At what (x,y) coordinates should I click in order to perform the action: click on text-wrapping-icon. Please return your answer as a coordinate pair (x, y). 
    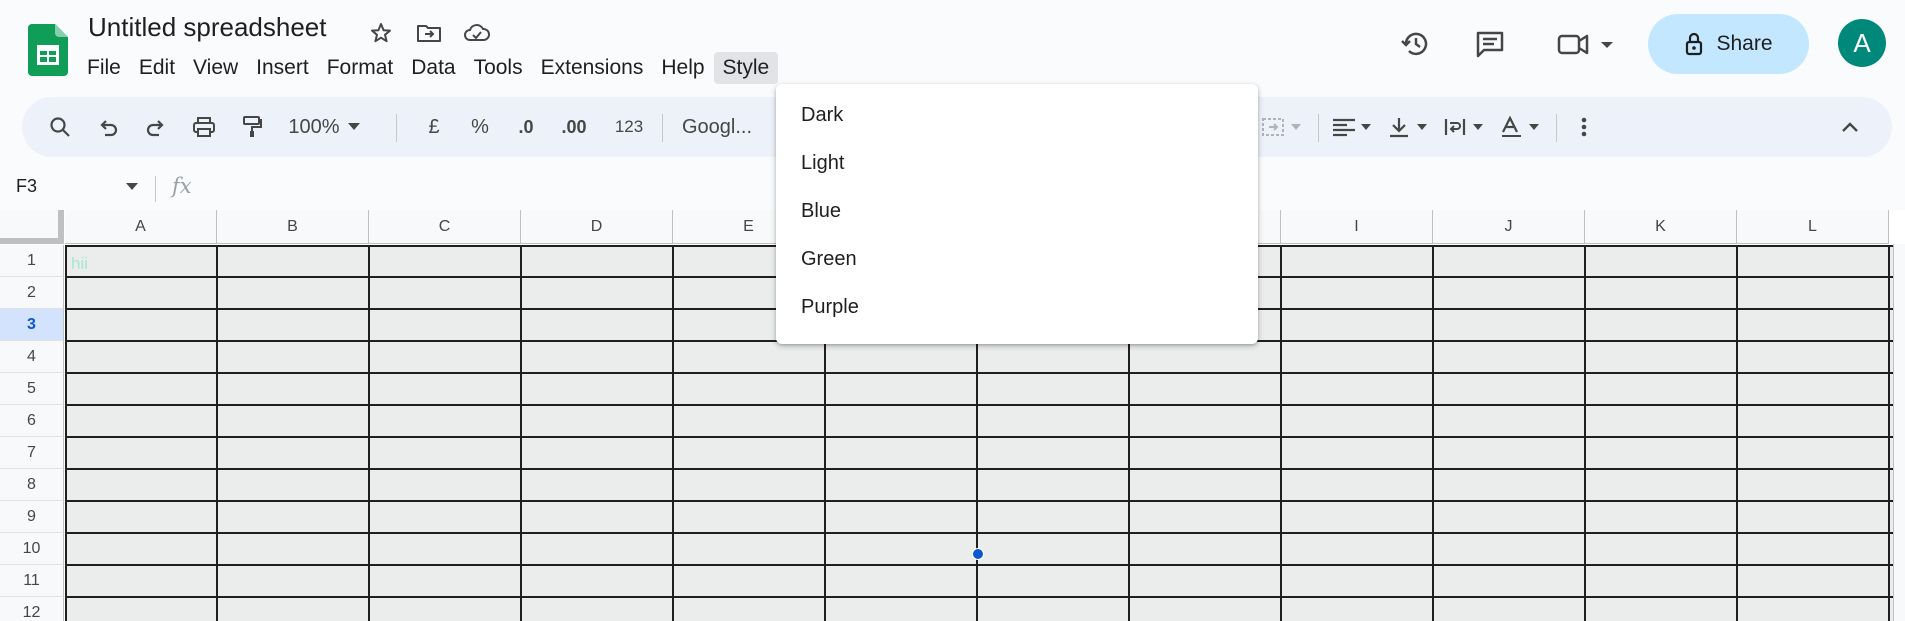
    Looking at the image, I should click on (1465, 127).